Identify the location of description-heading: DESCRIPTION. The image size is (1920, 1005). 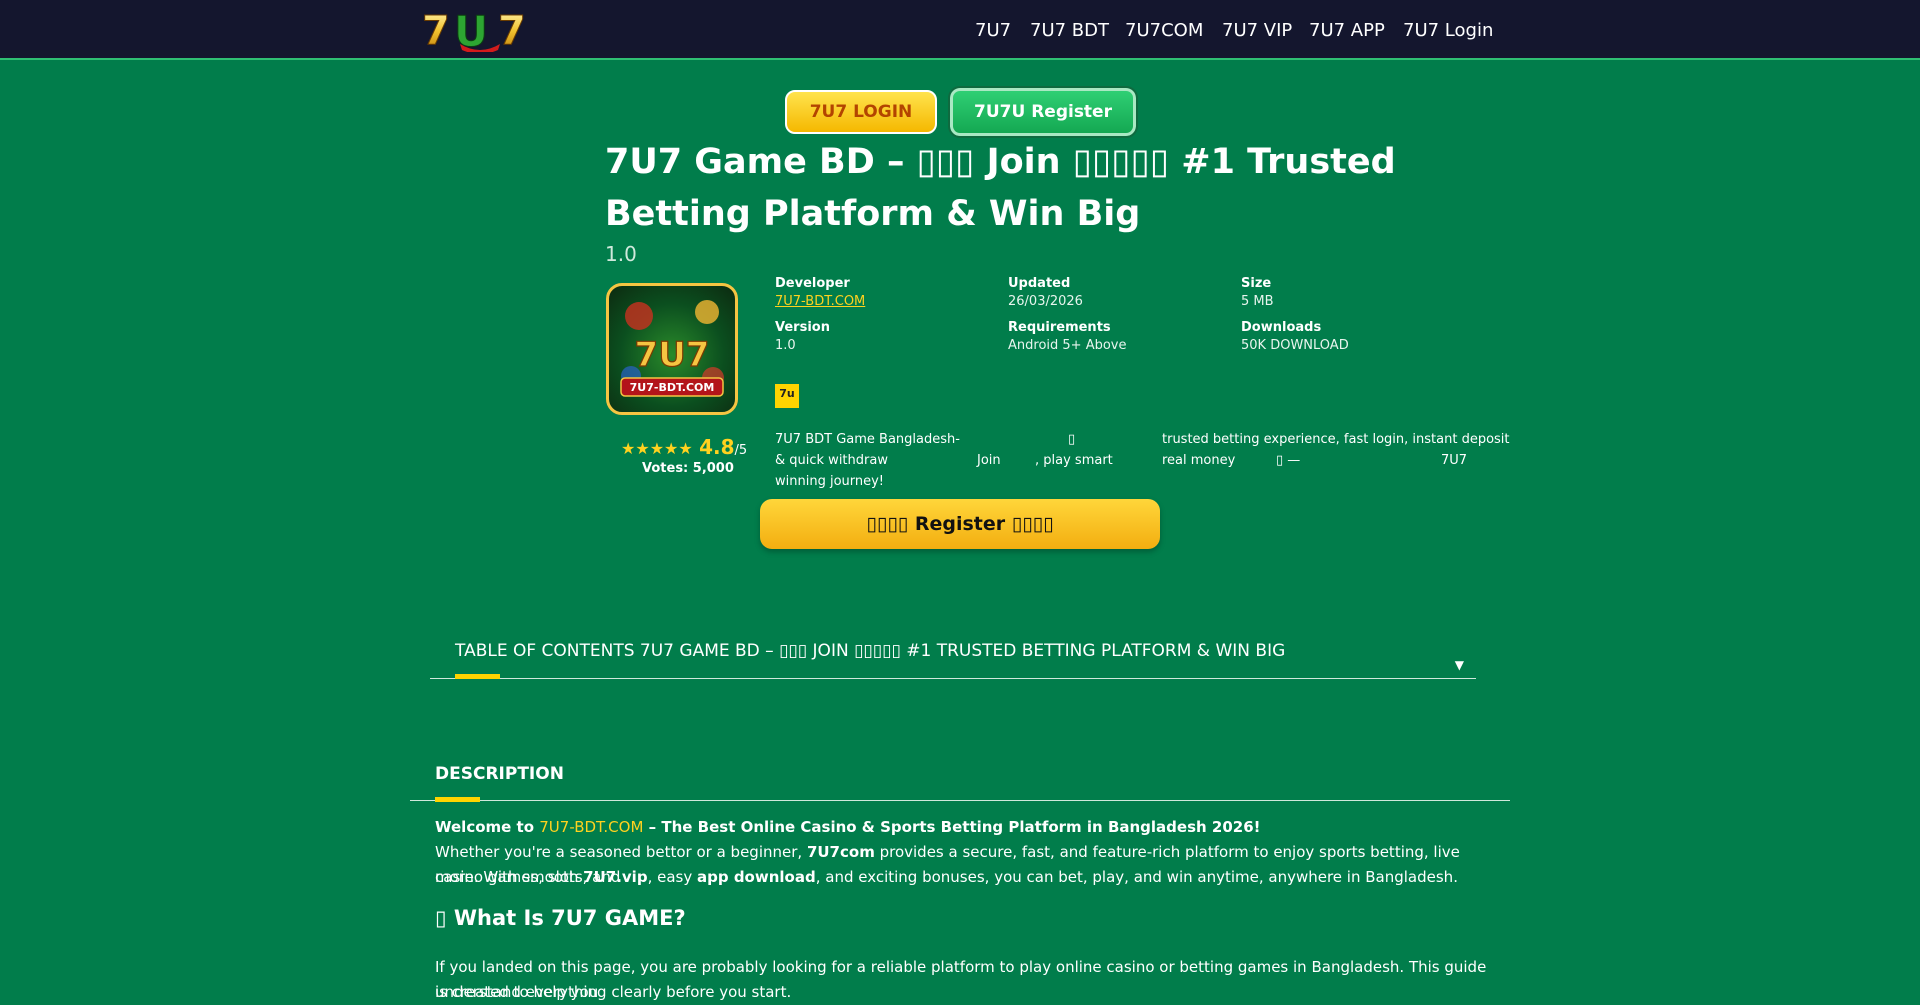
(499, 774).